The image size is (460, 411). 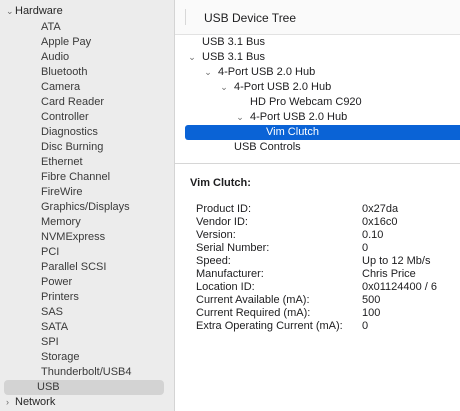 I want to click on sidebar-item-card-reader: Card Reader, so click(x=84, y=102).